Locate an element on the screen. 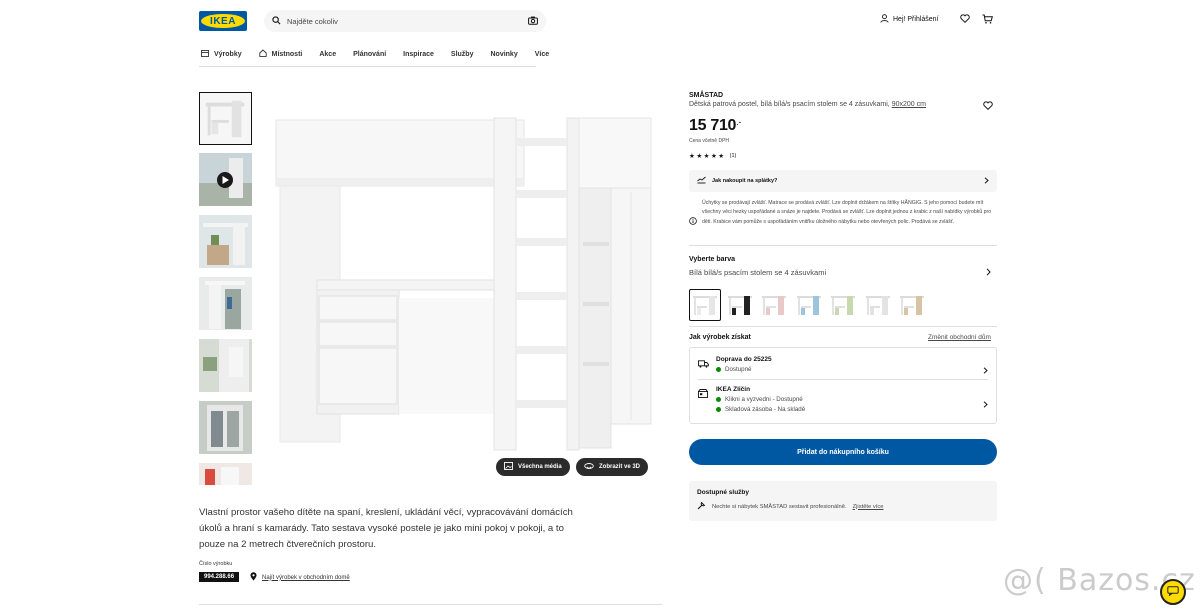 This screenshot has height=612, width=1200. add-to-cart-button: Přidat do nákupního košíku is located at coordinates (843, 452).